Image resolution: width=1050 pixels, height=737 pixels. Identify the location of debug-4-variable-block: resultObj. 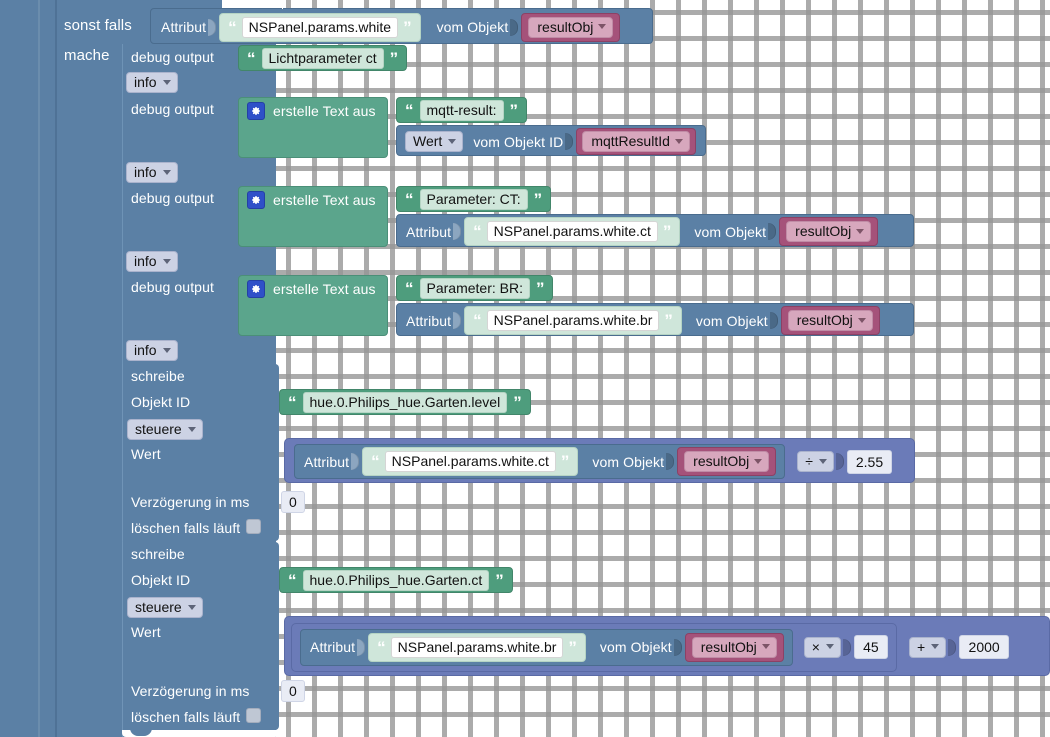
(830, 320).